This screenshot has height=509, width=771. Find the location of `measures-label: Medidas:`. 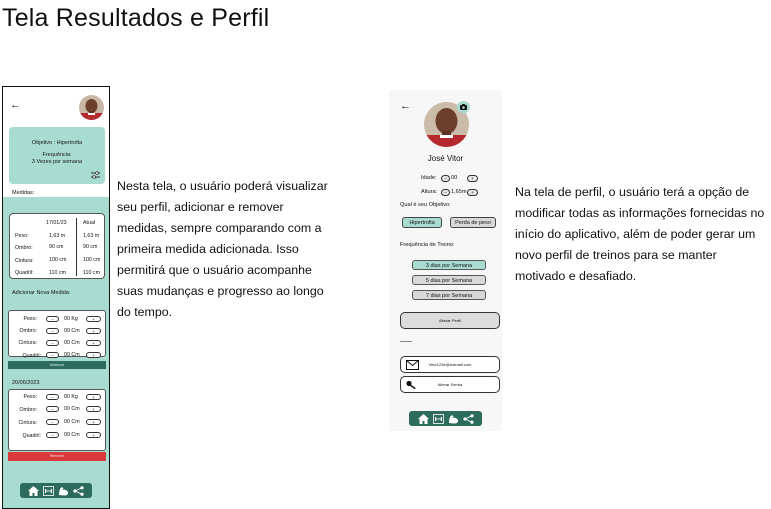

measures-label: Medidas: is located at coordinates (23, 193).